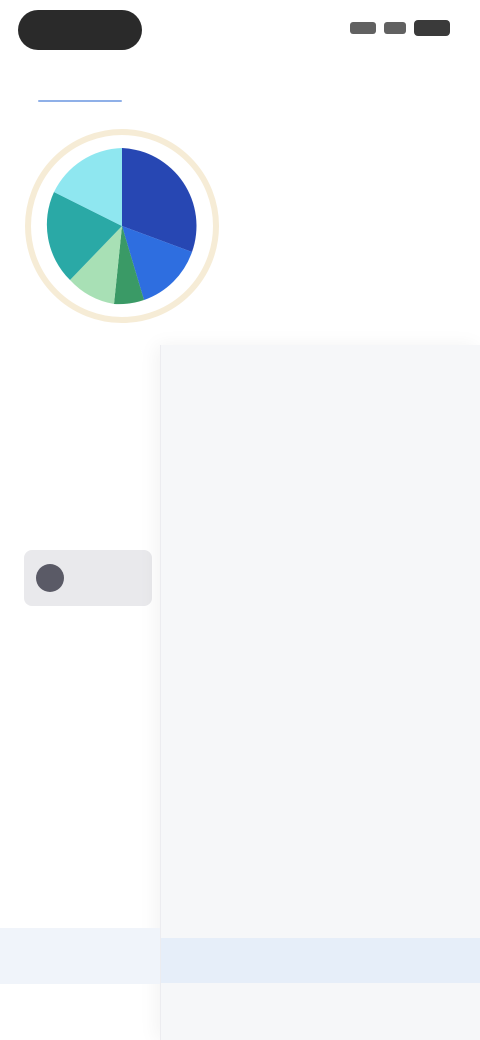 This screenshot has height=1040, width=480. I want to click on status-bar, so click(240, 30).